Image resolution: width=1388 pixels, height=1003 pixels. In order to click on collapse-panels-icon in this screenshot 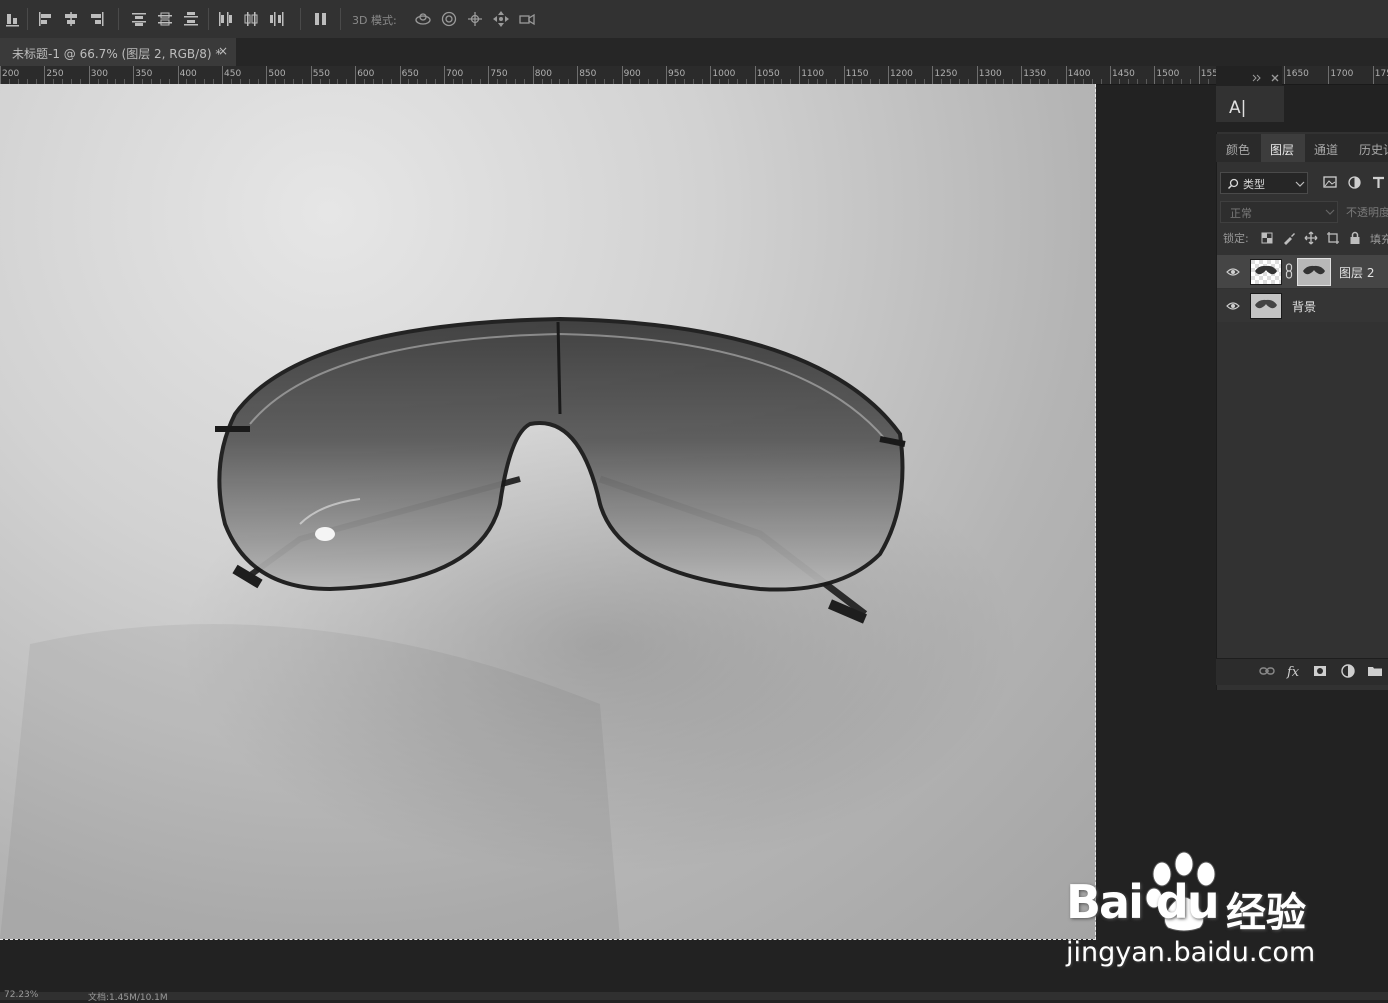, I will do `click(1257, 78)`.